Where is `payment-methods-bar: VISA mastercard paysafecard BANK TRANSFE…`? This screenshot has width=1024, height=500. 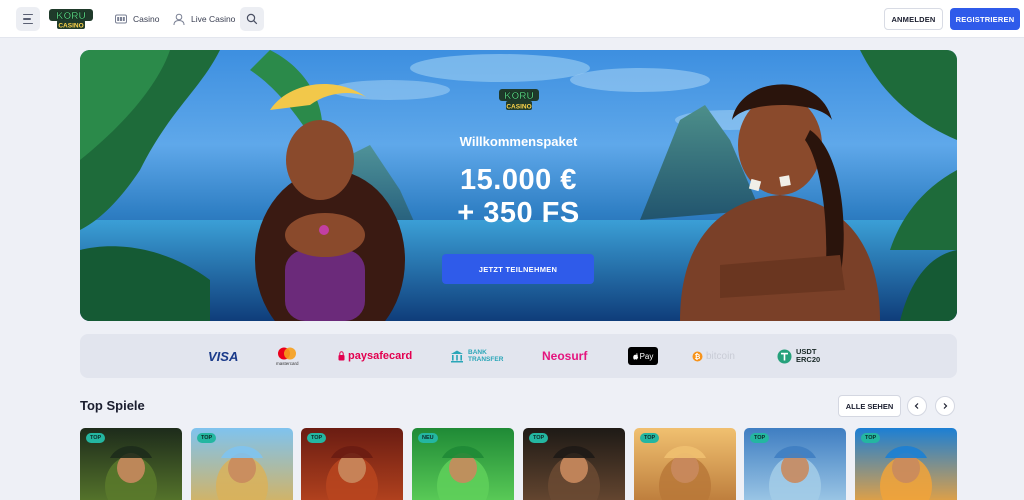
payment-methods-bar: VISA mastercard paysafecard BANK TRANSFE… is located at coordinates (518, 356).